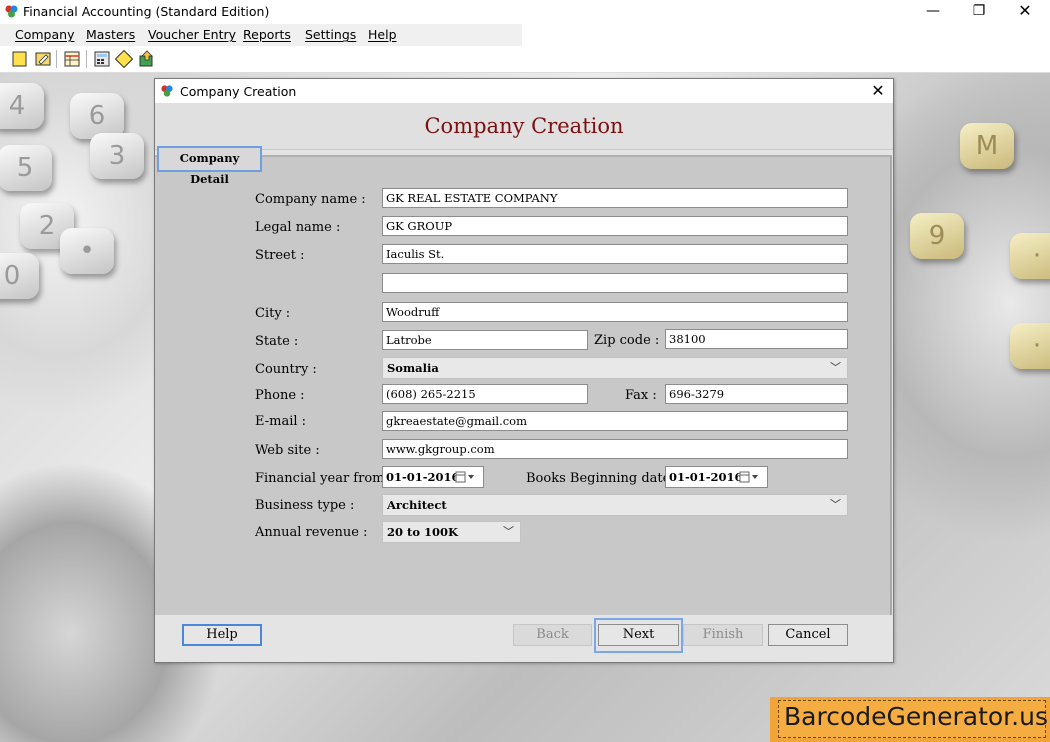 This screenshot has height=742, width=1050. Describe the element at coordinates (26, 168) in the screenshot. I see `wallpaper-key-decoration: 5` at that location.